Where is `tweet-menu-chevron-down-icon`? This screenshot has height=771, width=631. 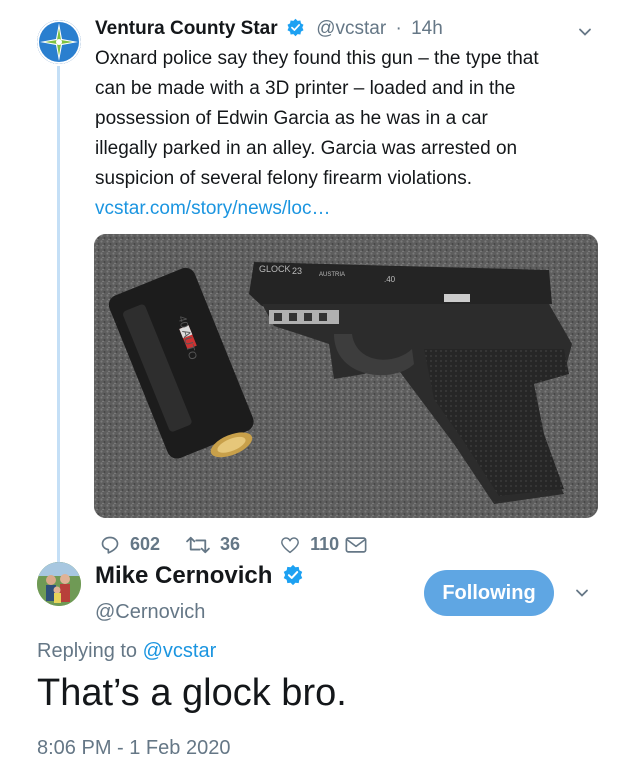
tweet-menu-chevron-down-icon is located at coordinates (585, 32).